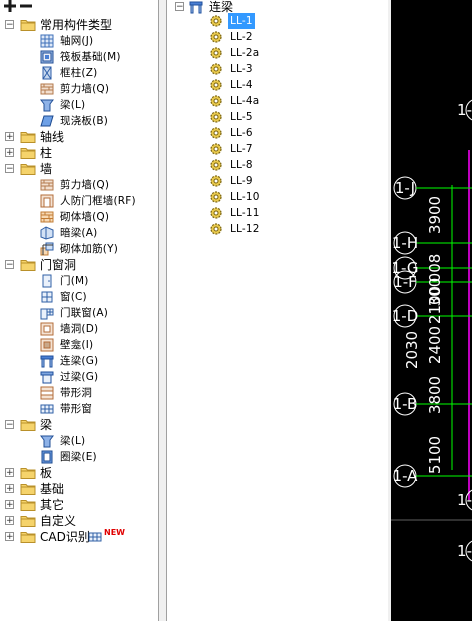  Describe the element at coordinates (79, 73) in the screenshot. I see `tree-item: 框柱(Z)` at that location.